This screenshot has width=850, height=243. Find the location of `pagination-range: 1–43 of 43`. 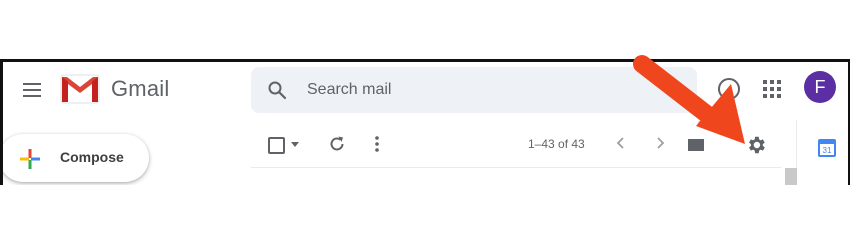

pagination-range: 1–43 of 43 is located at coordinates (556, 144).